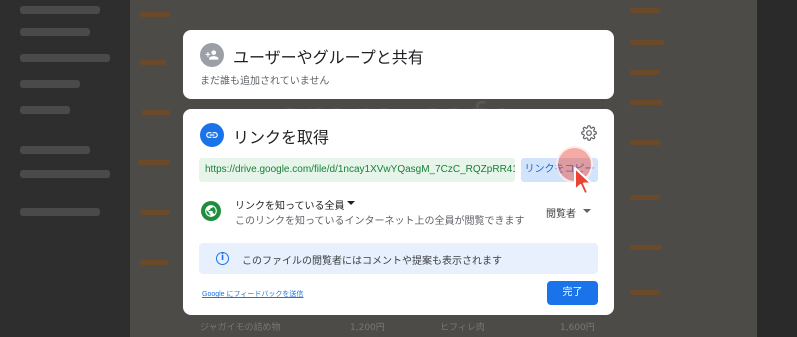 The image size is (797, 337). I want to click on access-level-dropdown: リンクを知っている全員, so click(290, 204).